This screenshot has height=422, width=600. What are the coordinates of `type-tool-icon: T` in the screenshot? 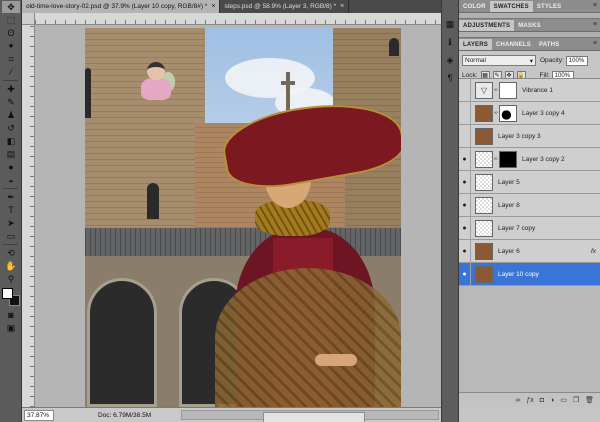 It's located at (11, 210).